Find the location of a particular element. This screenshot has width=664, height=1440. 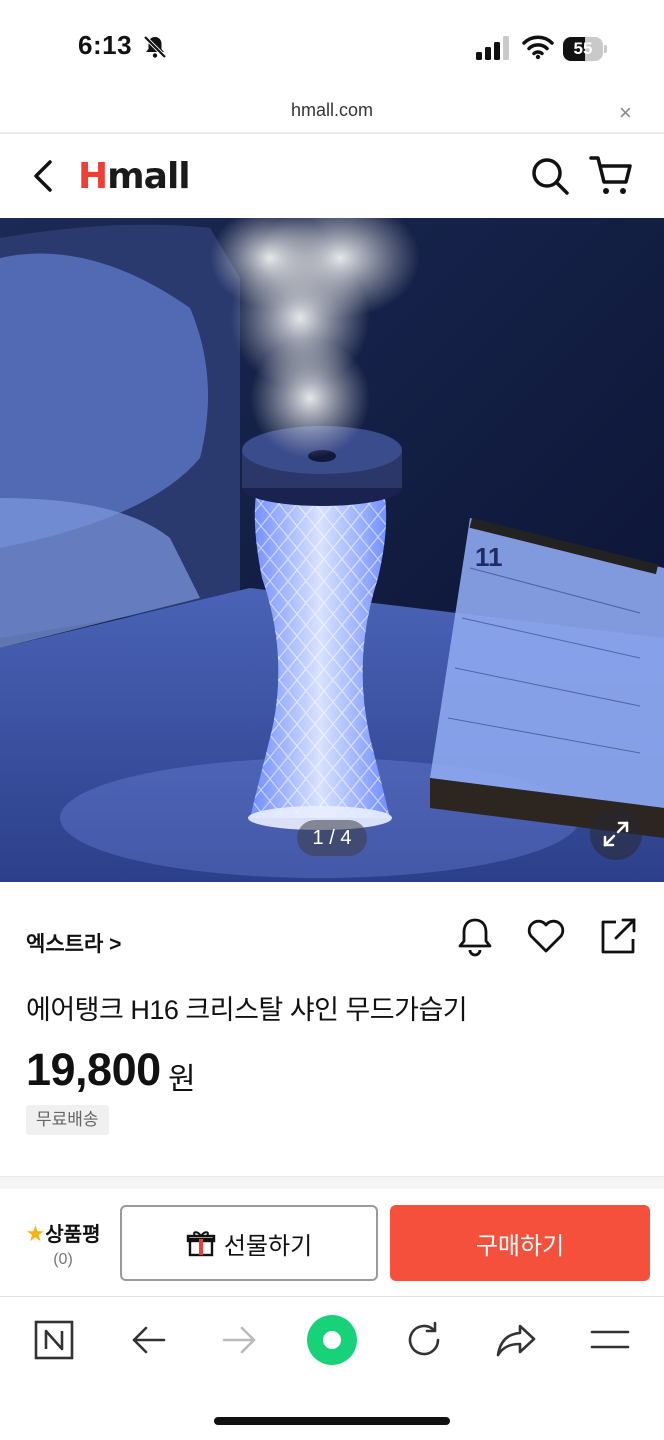

gift-button: 선물하기 is located at coordinates (249, 1243).